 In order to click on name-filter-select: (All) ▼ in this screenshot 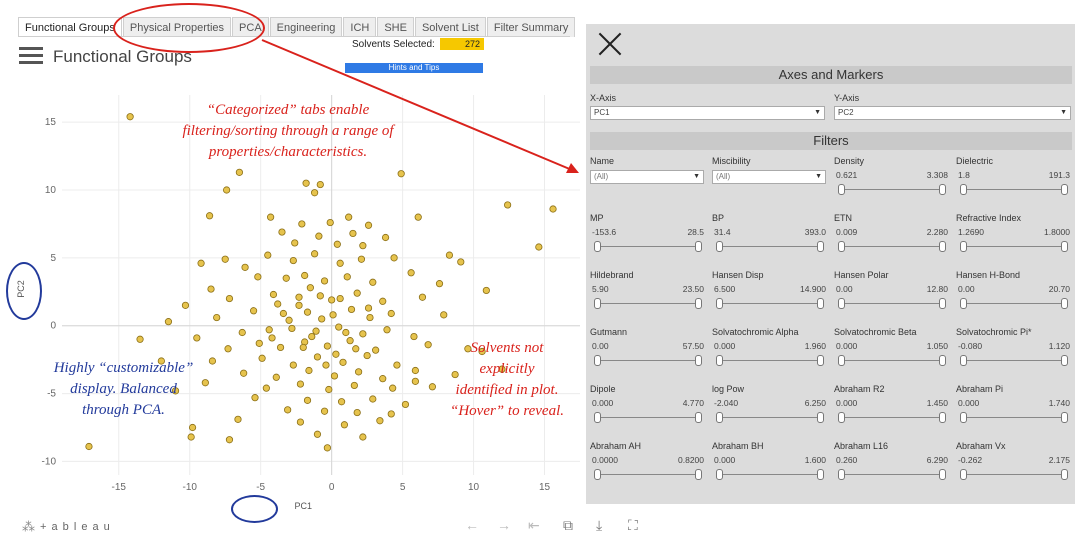, I will do `click(647, 177)`.